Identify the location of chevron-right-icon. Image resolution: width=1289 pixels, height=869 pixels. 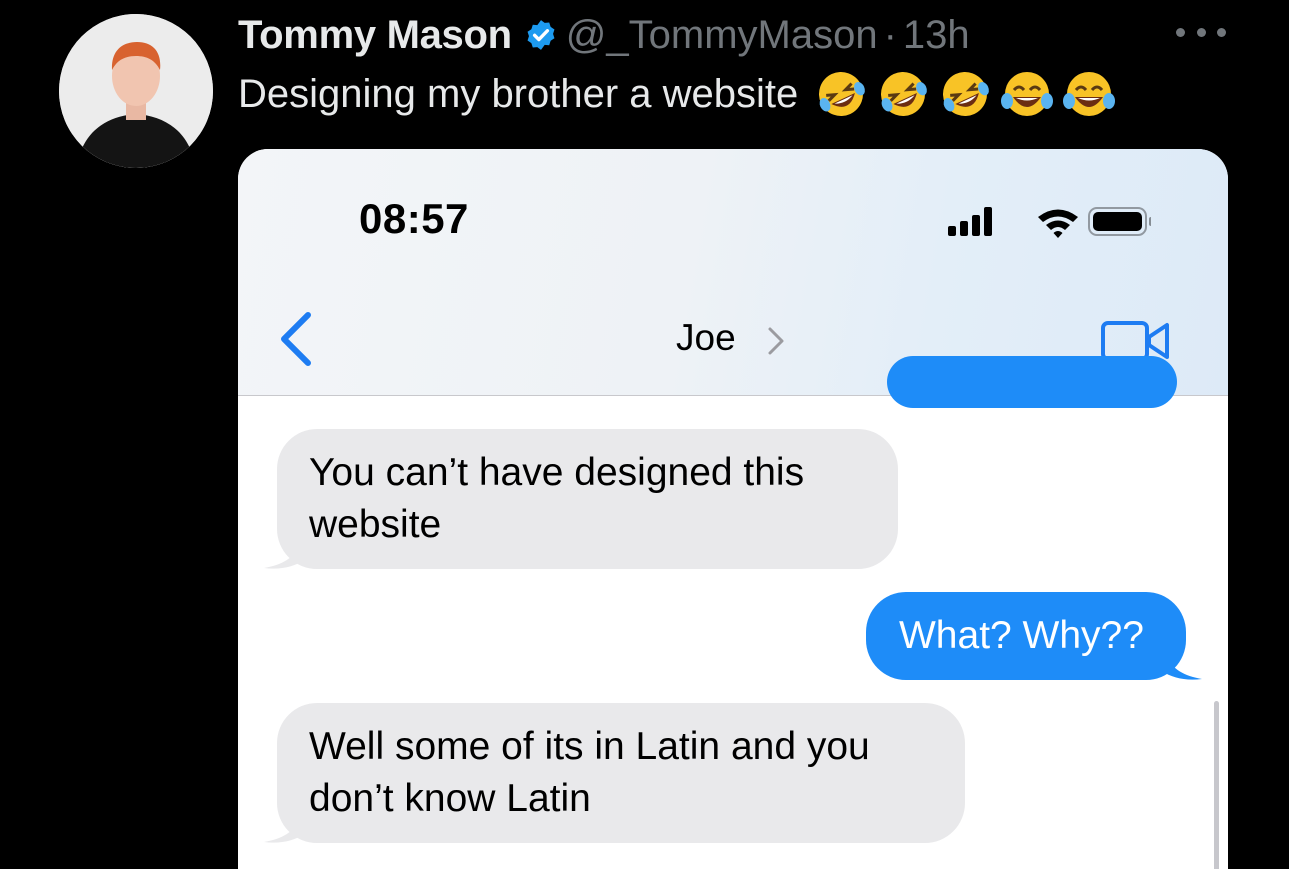
(776, 341).